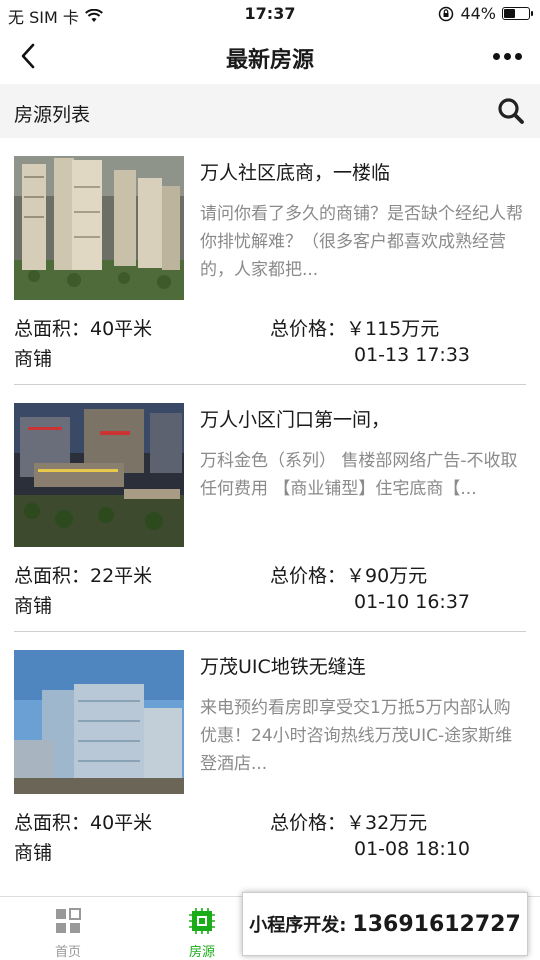 Image resolution: width=540 pixels, height=960 pixels. I want to click on chip-icon, so click(202, 921).